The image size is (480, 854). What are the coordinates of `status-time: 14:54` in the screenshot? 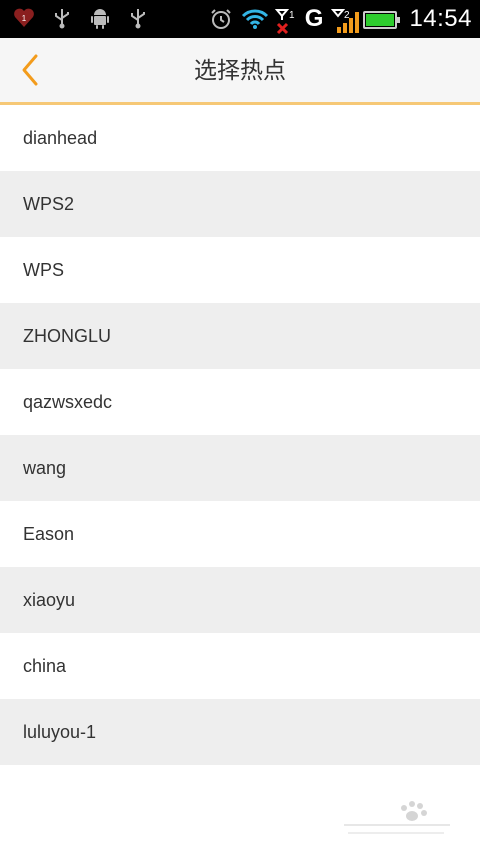 It's located at (440, 18).